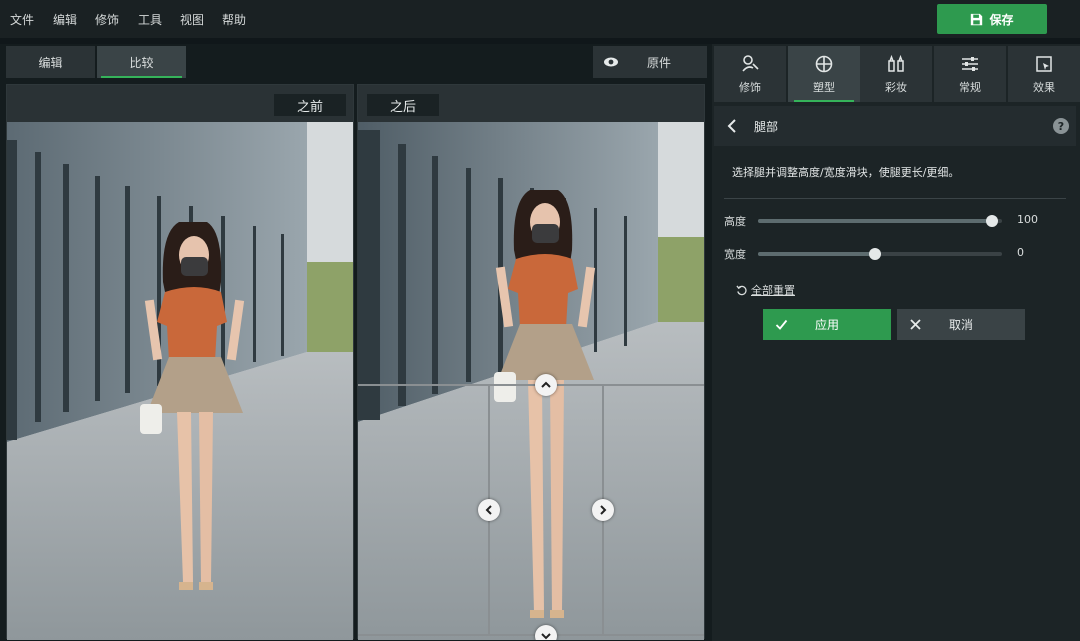  What do you see at coordinates (896, 74) in the screenshot?
I see `tool-tab-makeup: 彩妆` at bounding box center [896, 74].